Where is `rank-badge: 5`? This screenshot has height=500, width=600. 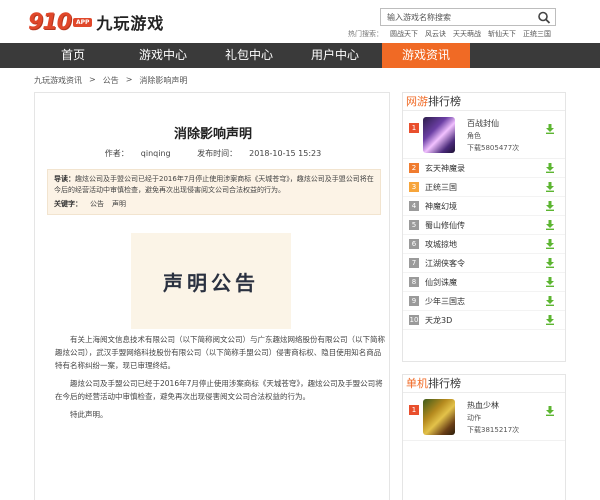
rank-badge: 5 is located at coordinates (414, 225).